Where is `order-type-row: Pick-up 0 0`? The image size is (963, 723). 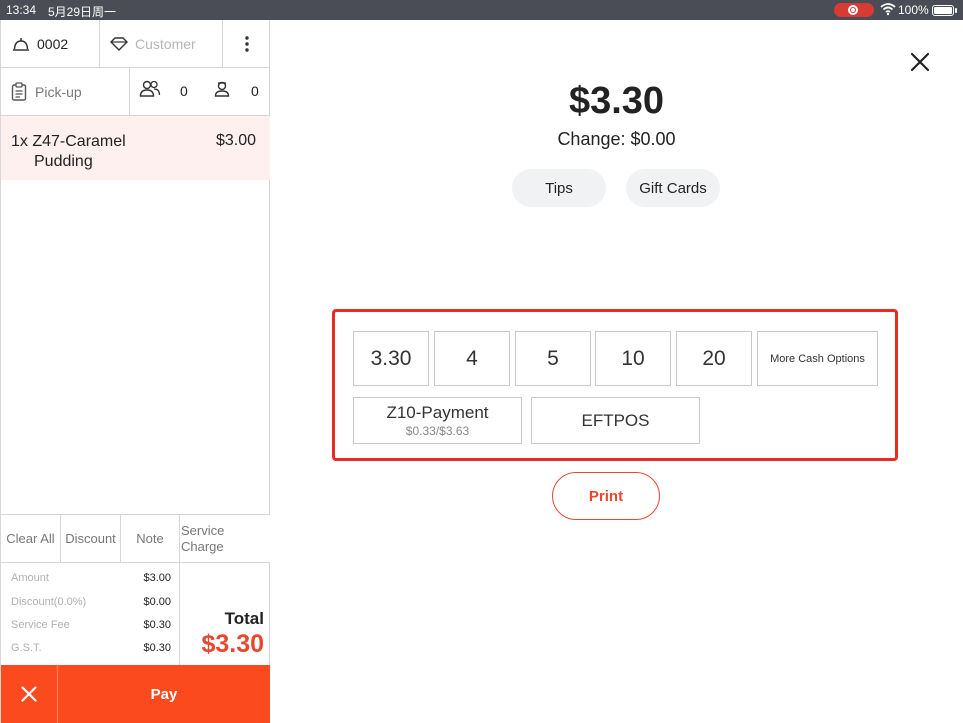 order-type-row: Pick-up 0 0 is located at coordinates (135, 92).